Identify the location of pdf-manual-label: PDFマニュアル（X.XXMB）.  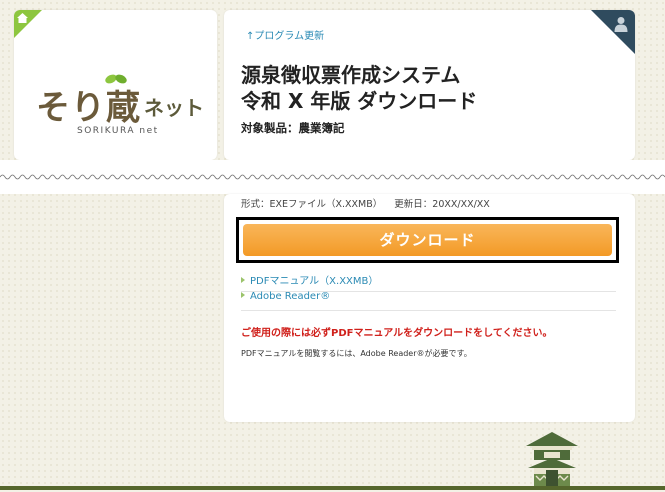
(314, 281).